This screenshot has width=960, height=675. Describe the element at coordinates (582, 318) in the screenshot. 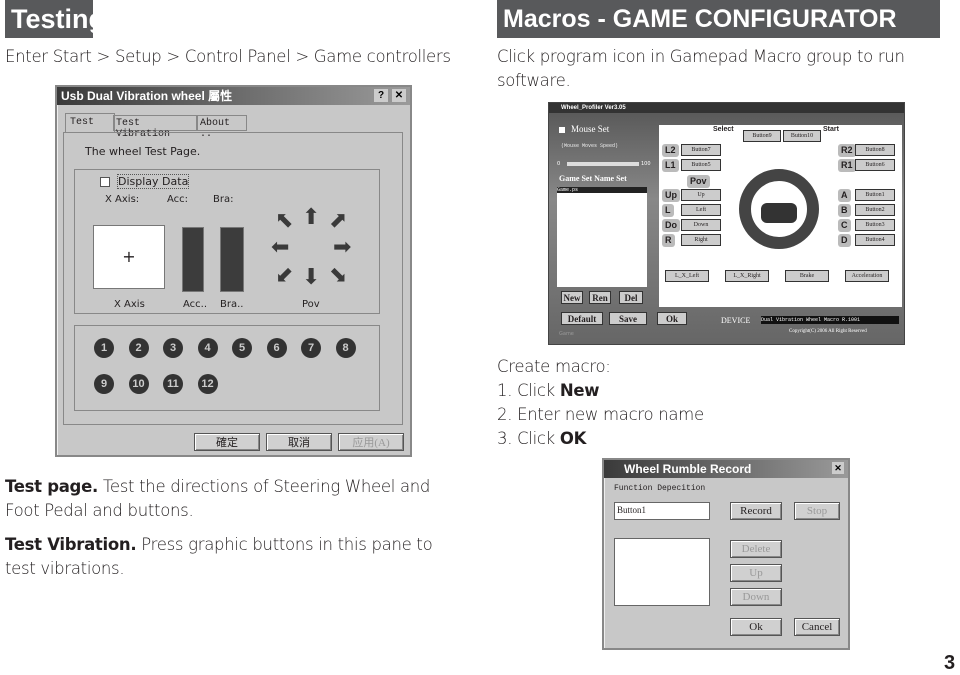

I see `default-button: Default` at that location.